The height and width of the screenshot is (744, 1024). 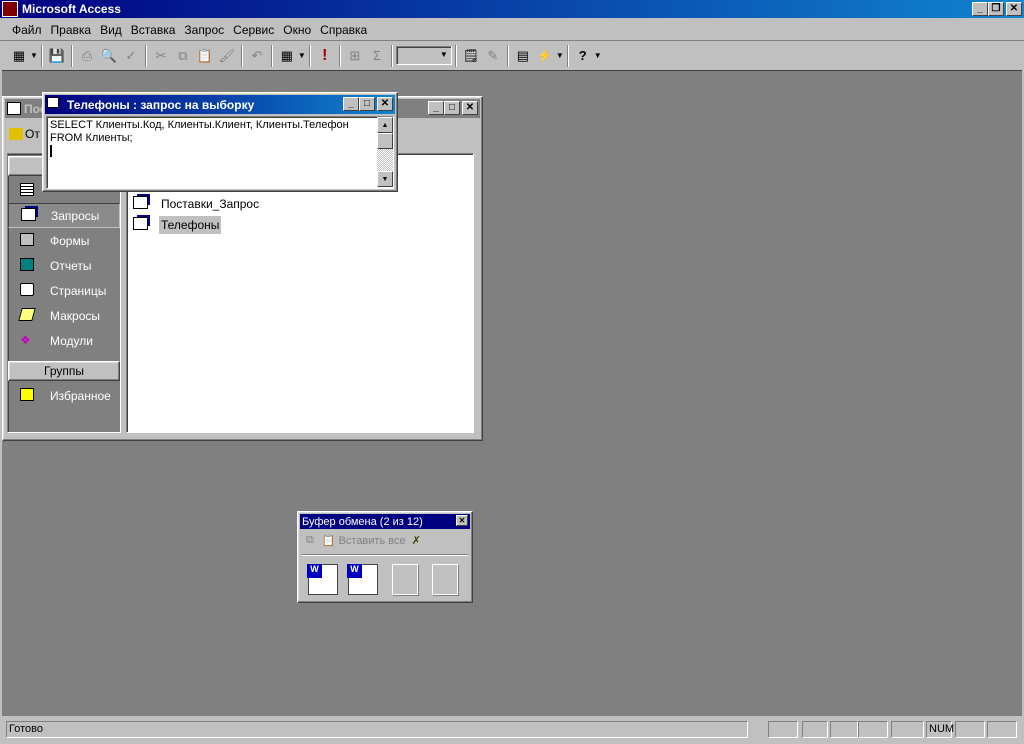 What do you see at coordinates (220, 104) in the screenshot?
I see `query-title-bar: Телефоны : запрос на выборку _ □ ✕` at bounding box center [220, 104].